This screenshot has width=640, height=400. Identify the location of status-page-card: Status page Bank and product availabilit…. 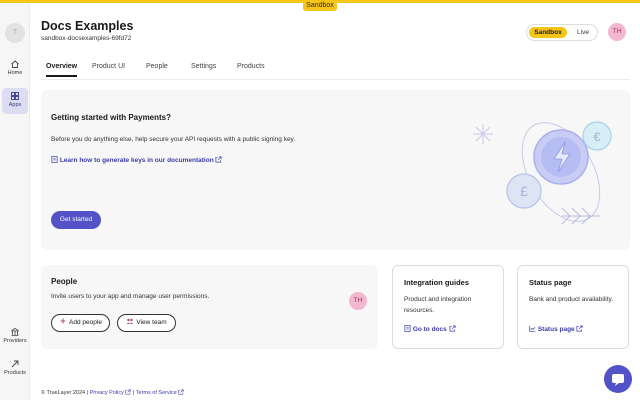
(573, 307).